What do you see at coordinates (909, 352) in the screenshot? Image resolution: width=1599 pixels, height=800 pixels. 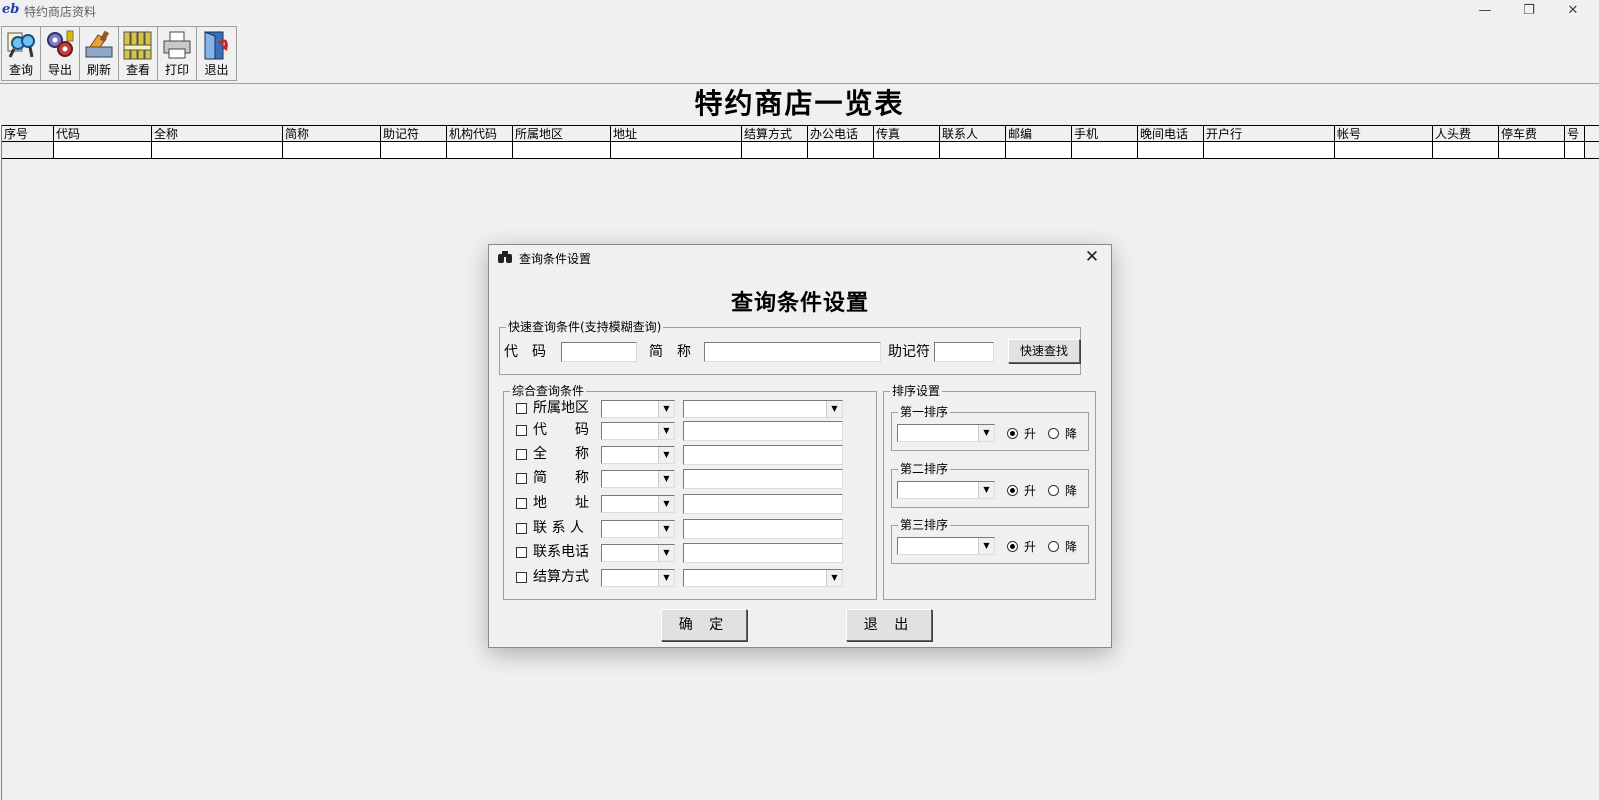 I see `quick-mnemonic-label: 助记符` at bounding box center [909, 352].